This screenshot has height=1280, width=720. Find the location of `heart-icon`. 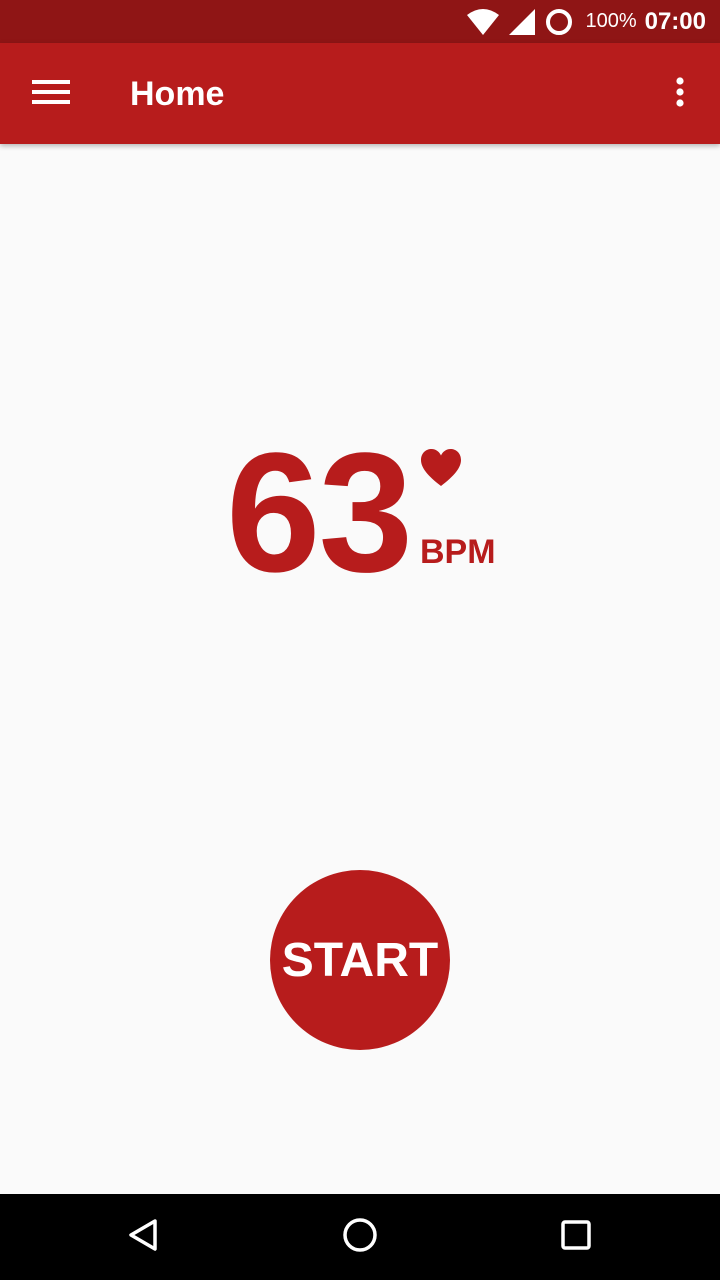

heart-icon is located at coordinates (441, 468).